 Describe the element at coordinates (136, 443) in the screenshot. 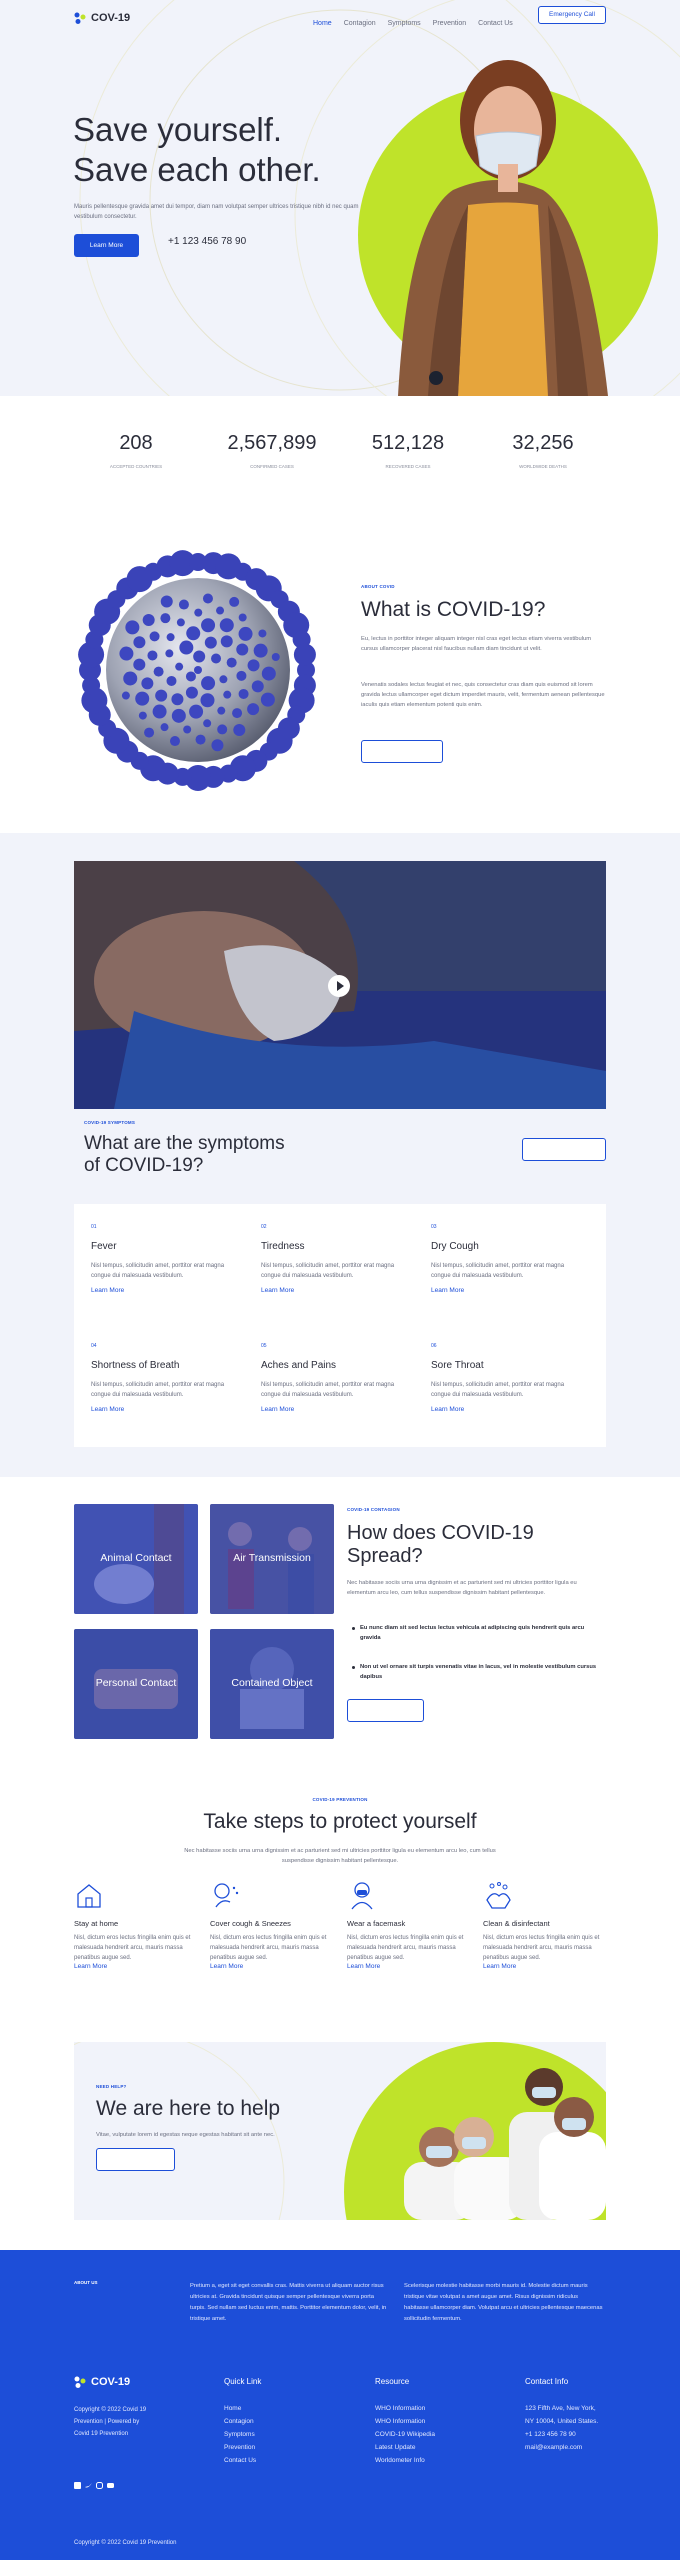

I see `stat-value: 208` at that location.